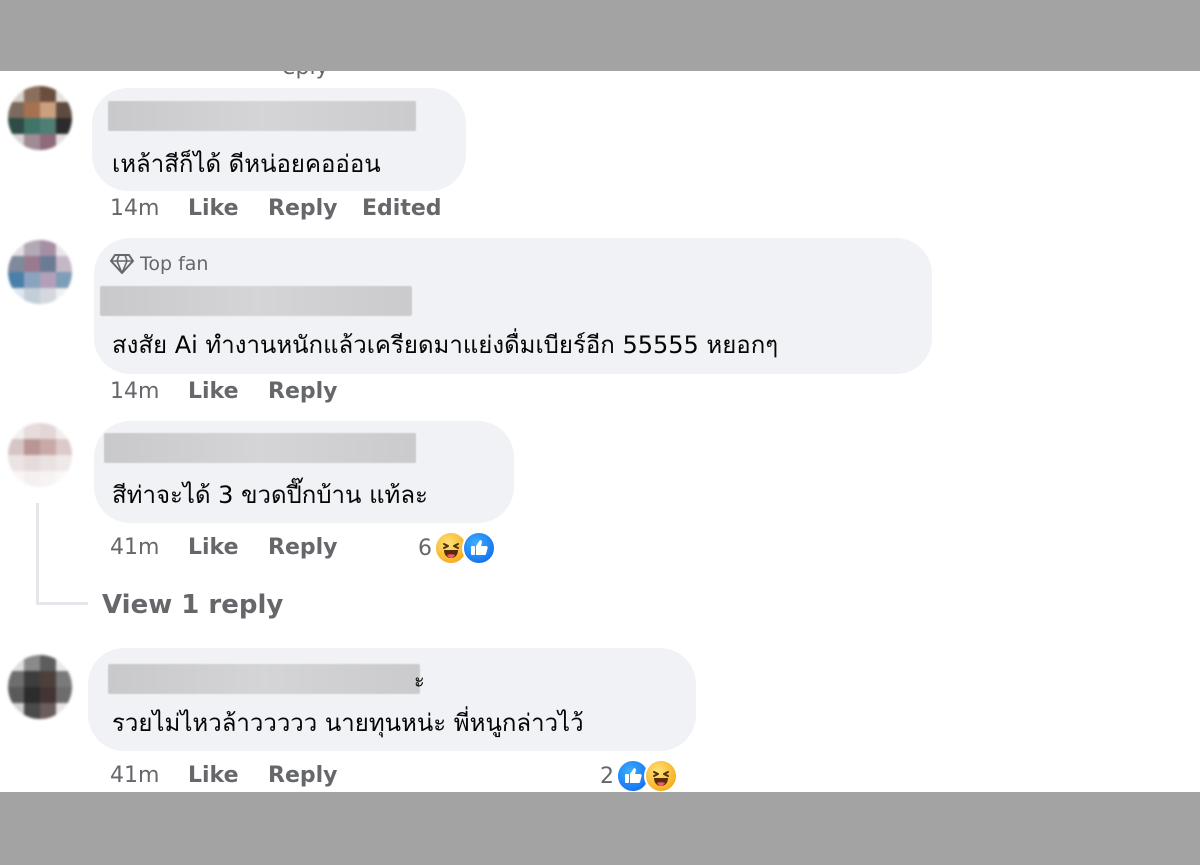 Image resolution: width=1200 pixels, height=865 pixels. I want to click on reaction-summary: 6, so click(457, 548).